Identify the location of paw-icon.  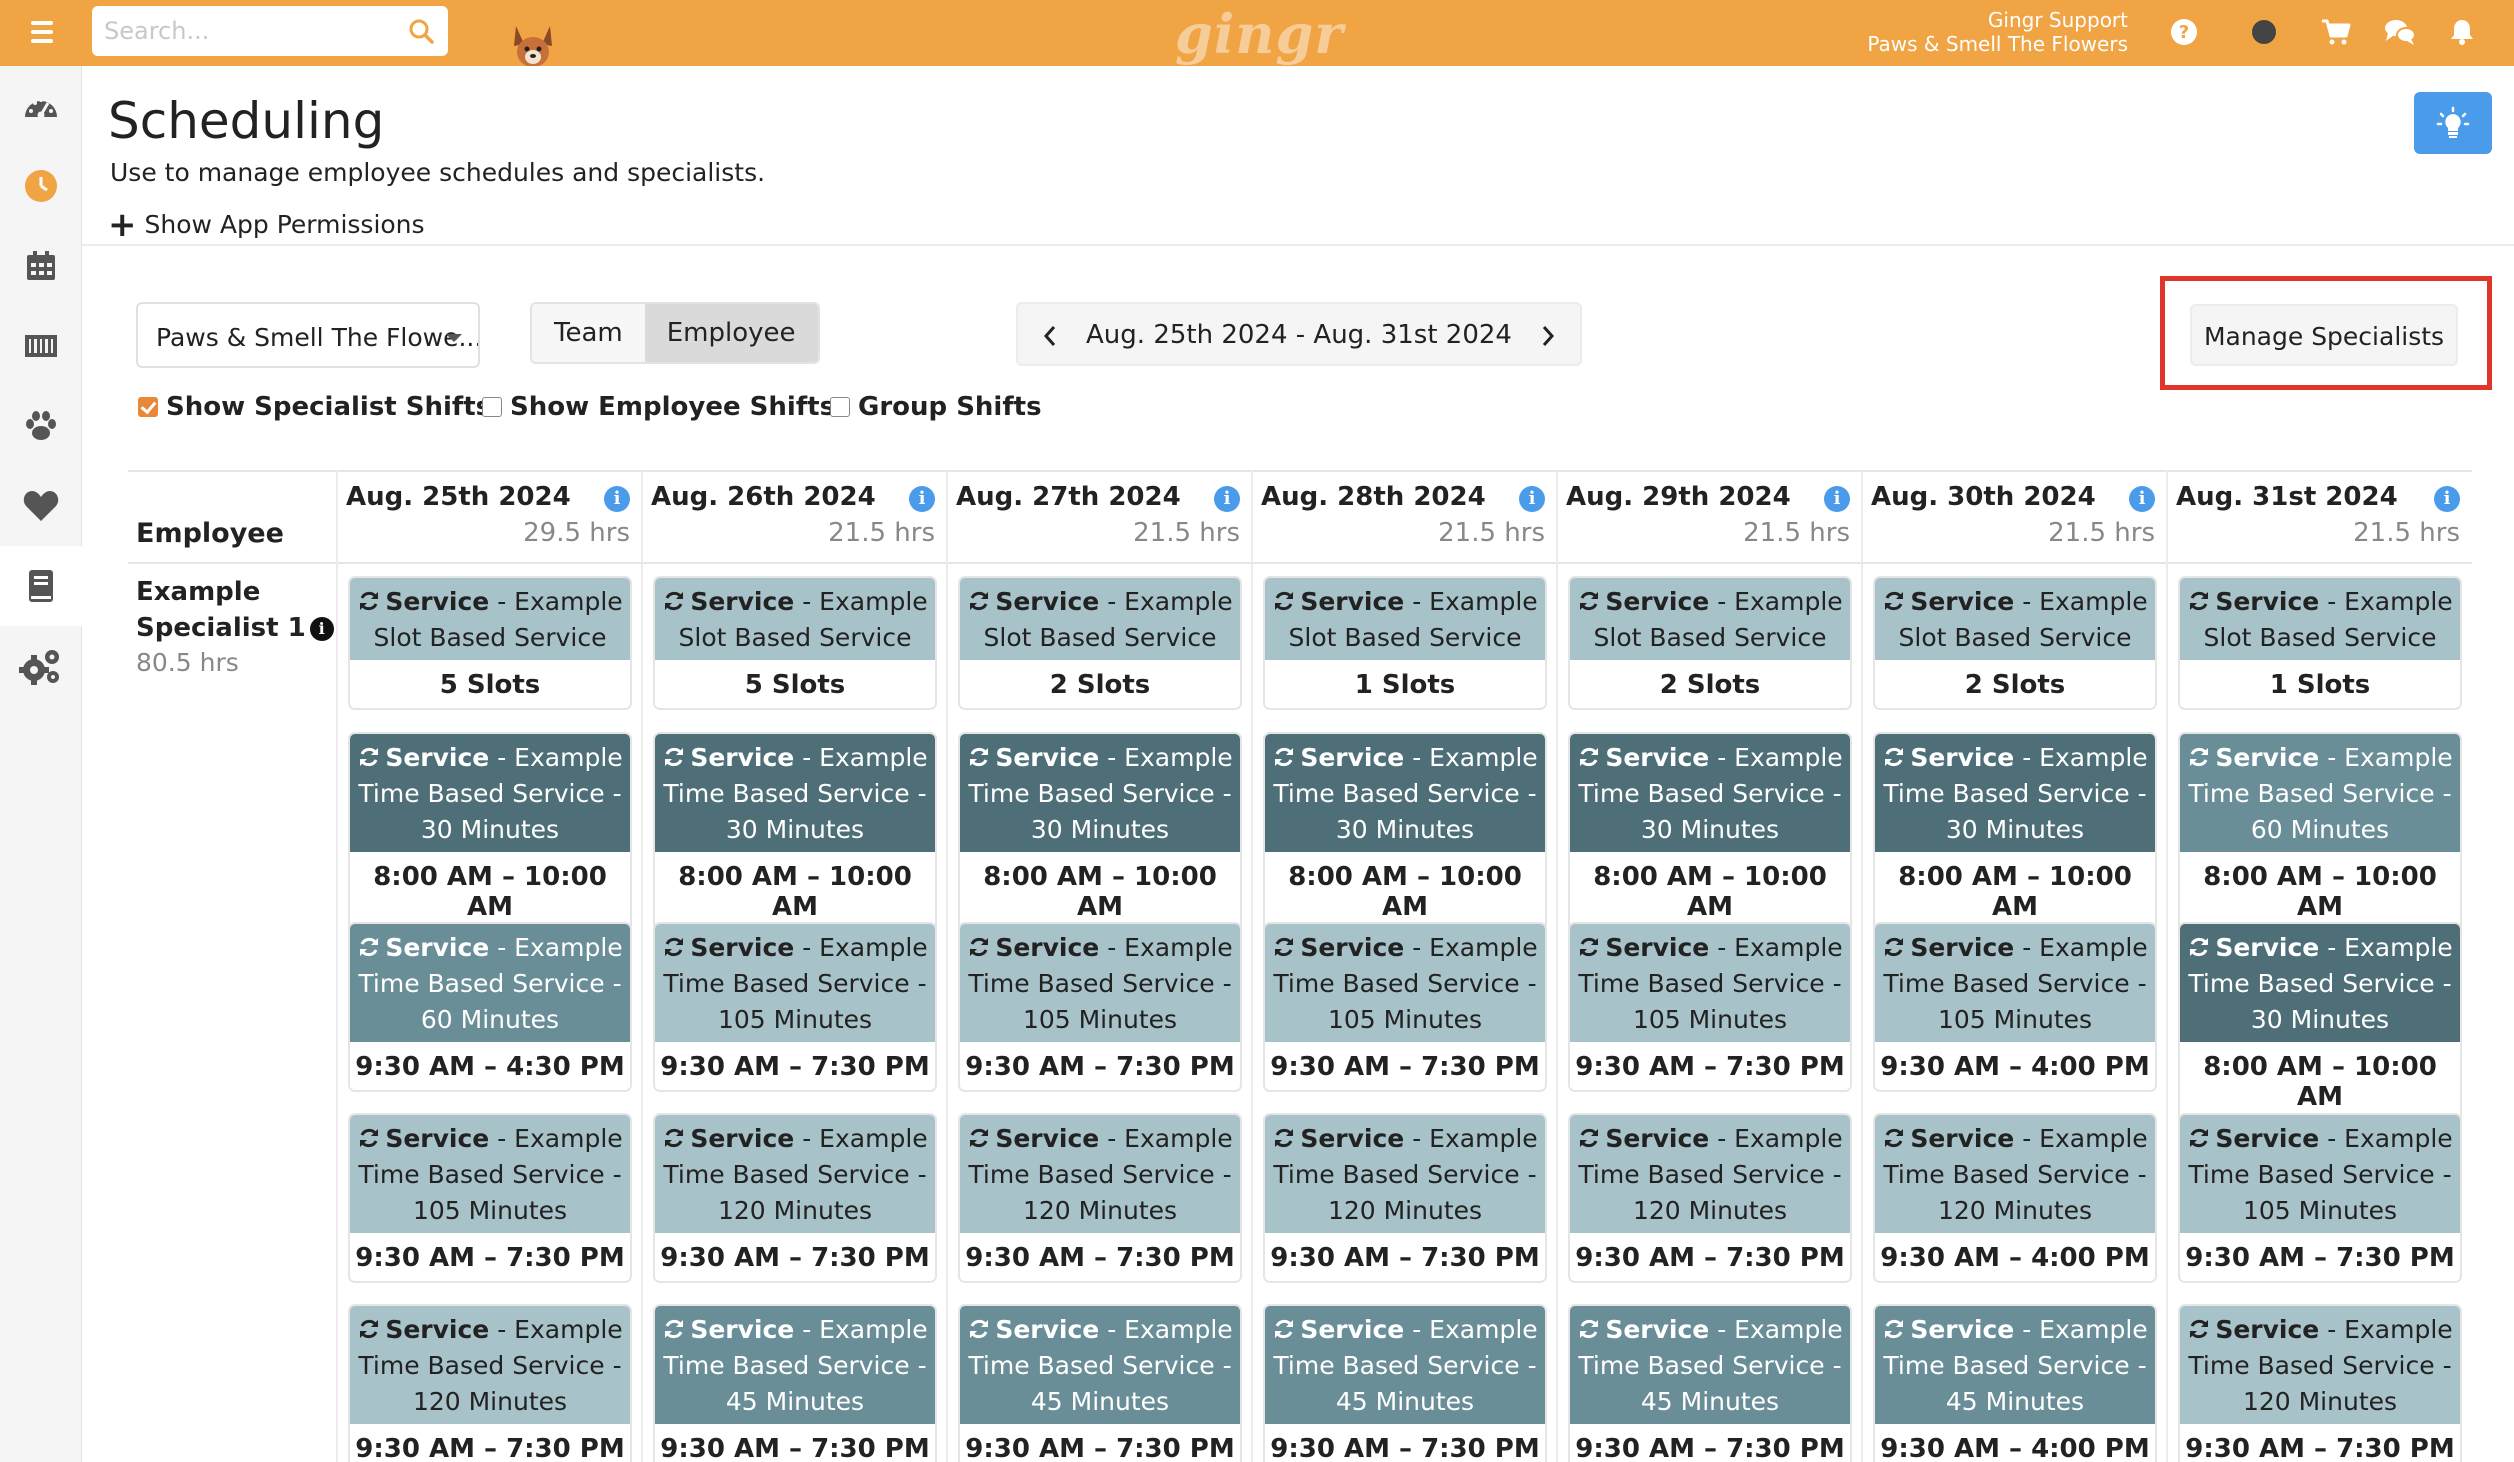
(41, 426).